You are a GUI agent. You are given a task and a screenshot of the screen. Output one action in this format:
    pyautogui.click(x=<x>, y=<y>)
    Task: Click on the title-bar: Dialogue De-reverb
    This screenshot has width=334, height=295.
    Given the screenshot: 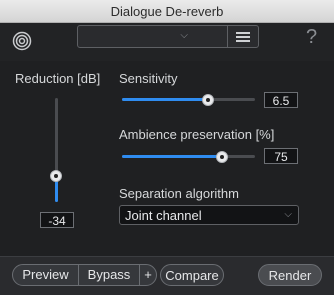 What is the action you would take?
    pyautogui.click(x=167, y=11)
    